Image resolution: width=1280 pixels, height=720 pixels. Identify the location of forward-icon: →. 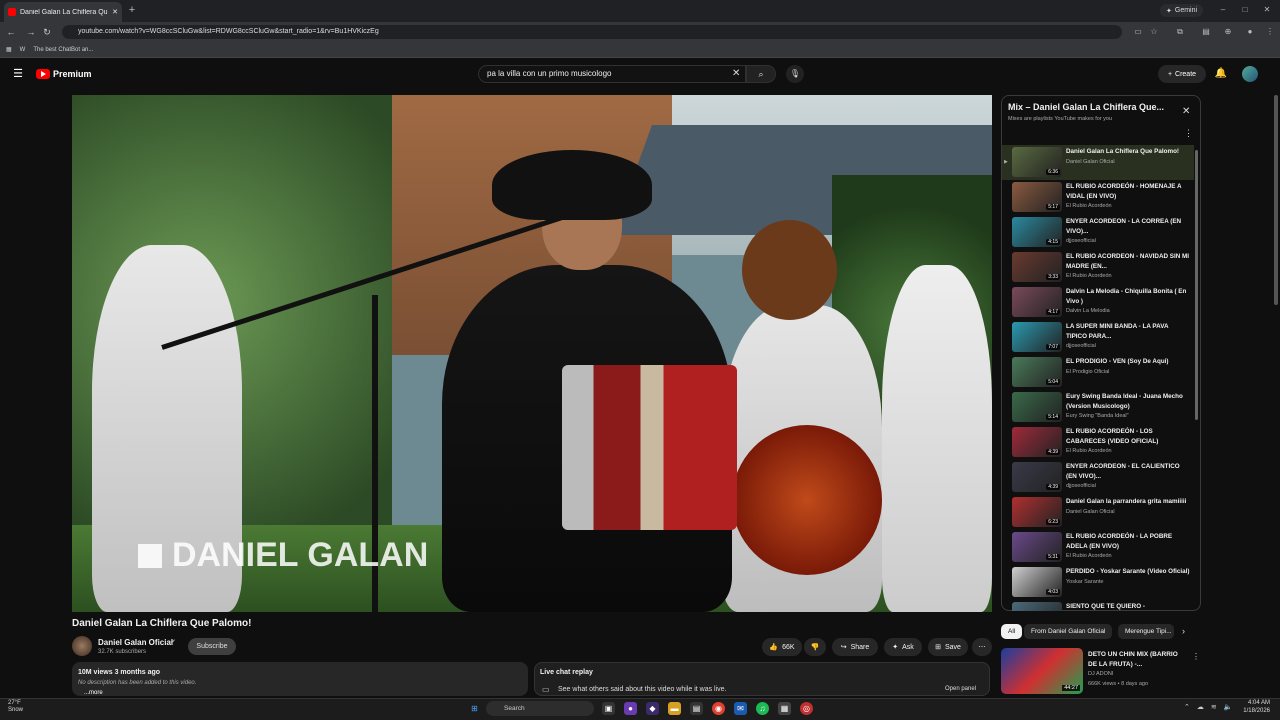
(31, 32).